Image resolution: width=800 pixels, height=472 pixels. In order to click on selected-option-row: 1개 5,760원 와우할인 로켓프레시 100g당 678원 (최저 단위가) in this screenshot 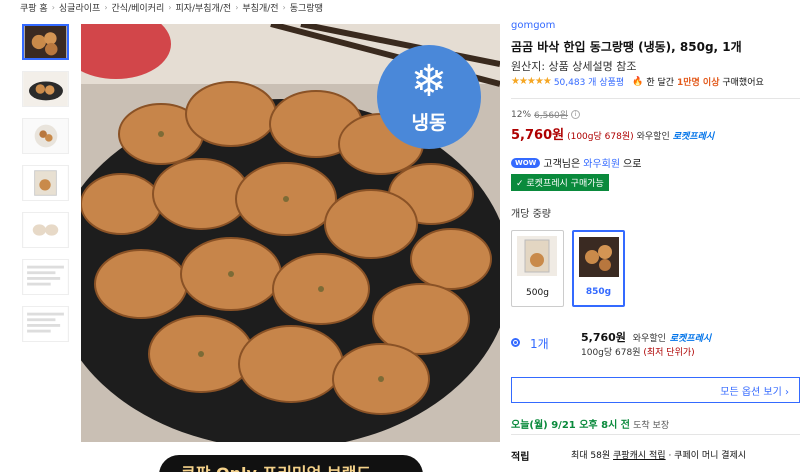, I will do `click(655, 349)`.